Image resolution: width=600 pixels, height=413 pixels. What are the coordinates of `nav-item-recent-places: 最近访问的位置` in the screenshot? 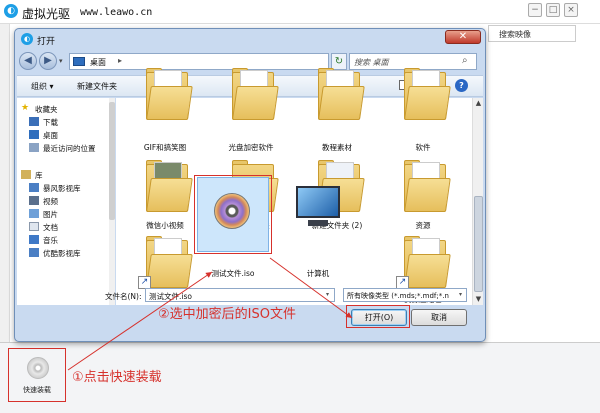 It's located at (66, 147).